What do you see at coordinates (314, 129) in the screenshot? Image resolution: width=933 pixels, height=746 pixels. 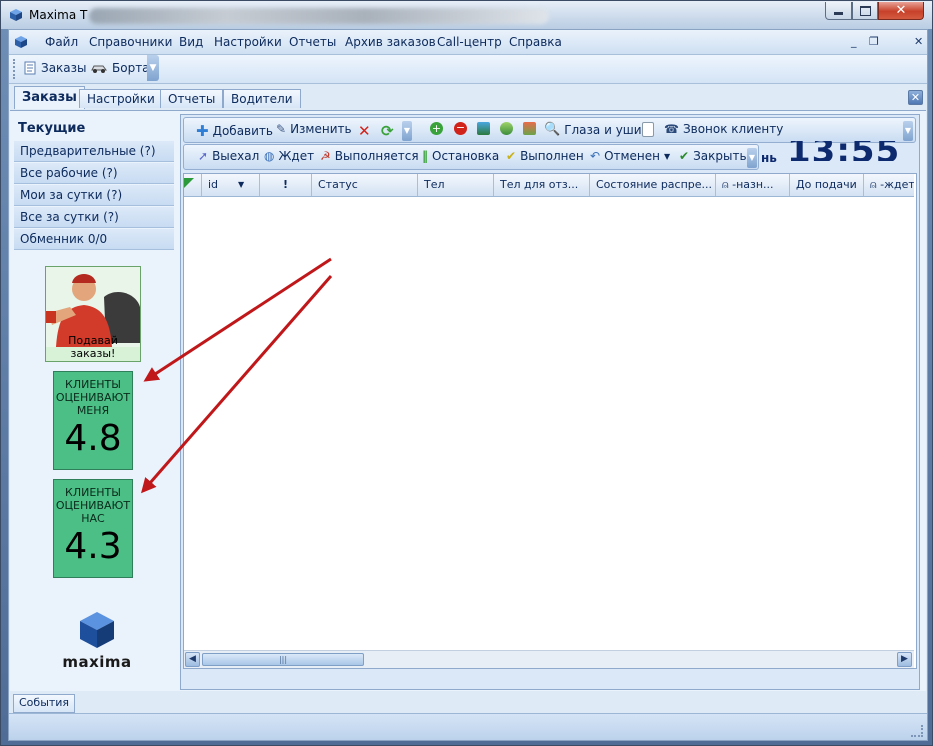 I see `edit-button: ✎ Изменить` at bounding box center [314, 129].